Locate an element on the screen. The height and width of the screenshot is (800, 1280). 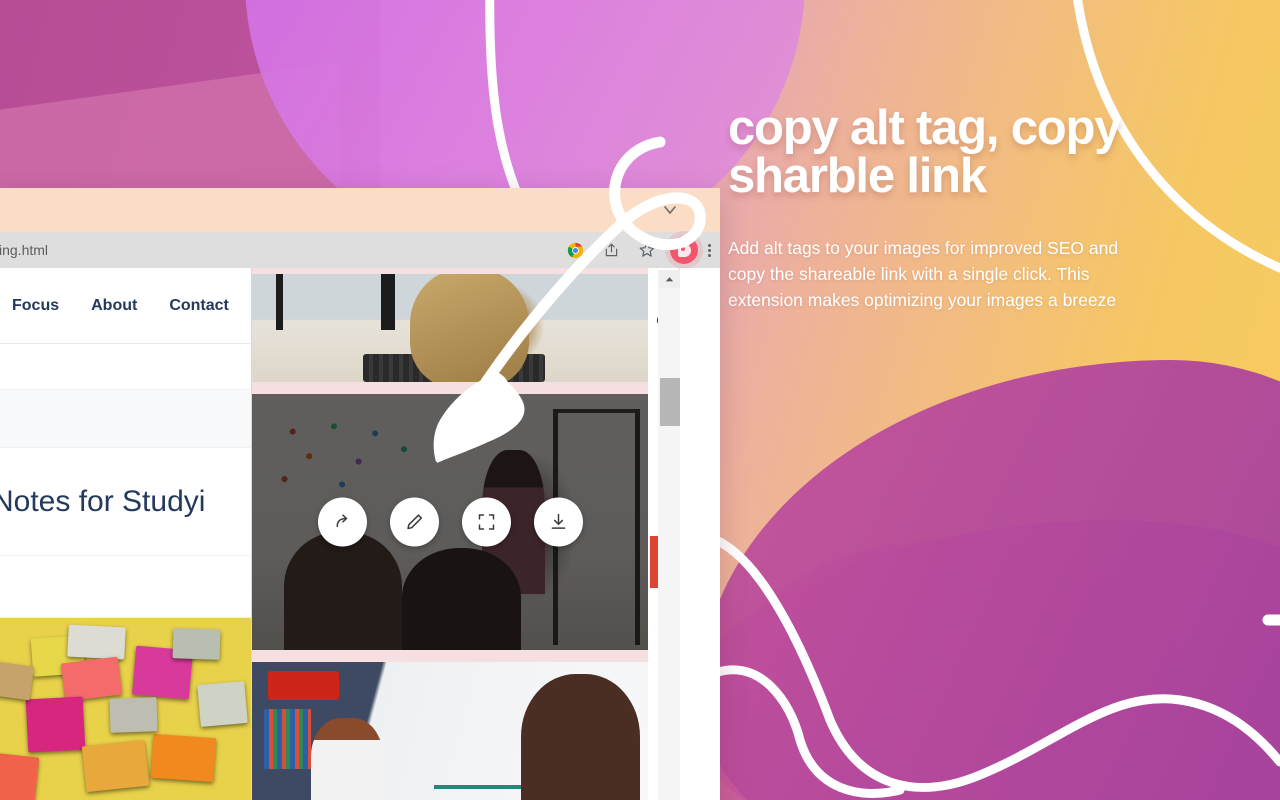
copy-shareable-link-button is located at coordinates (342, 522).